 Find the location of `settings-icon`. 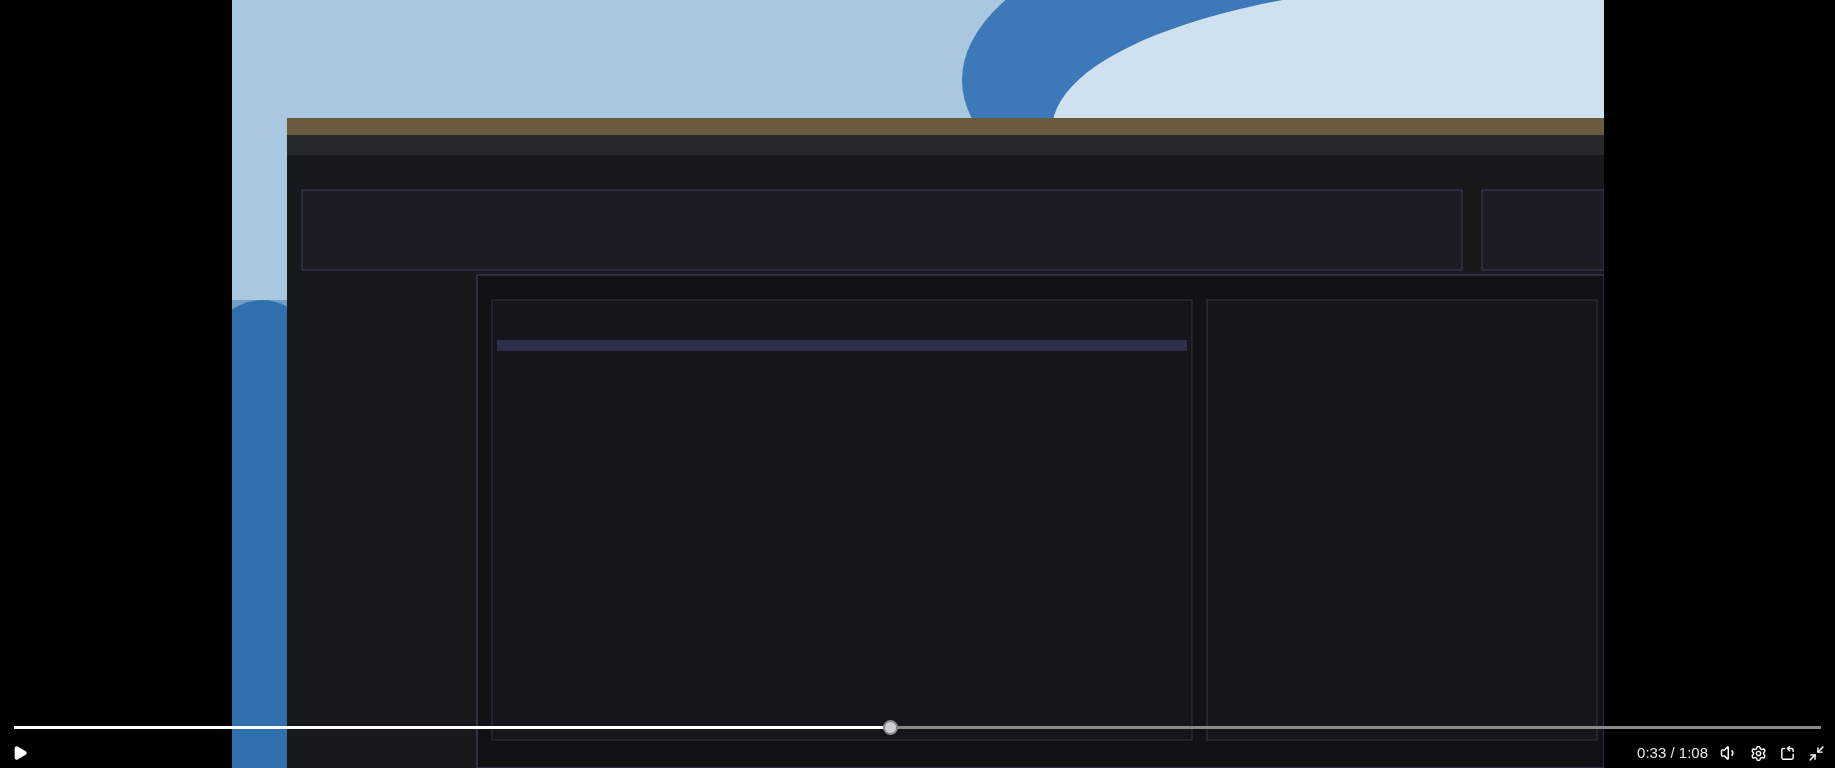

settings-icon is located at coordinates (1758, 753).